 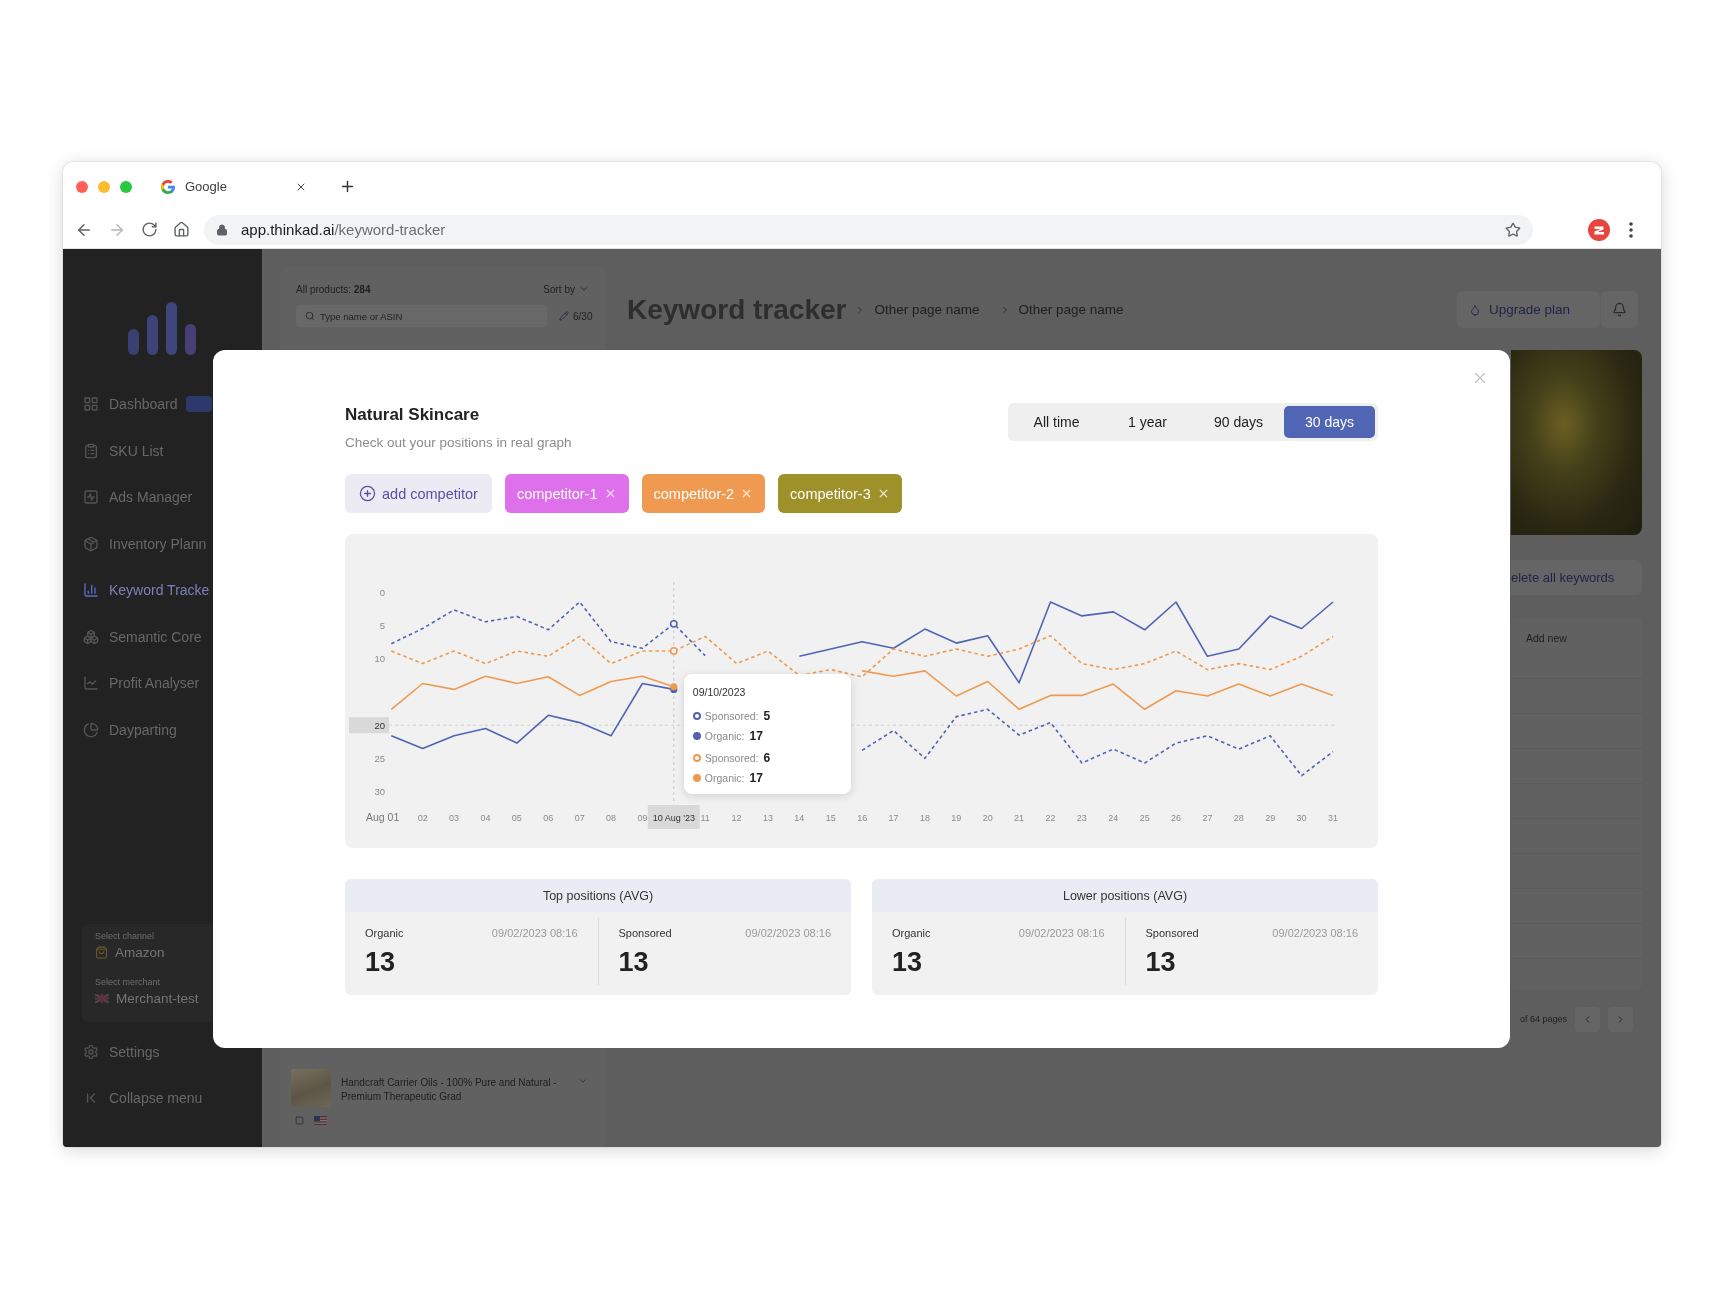 I want to click on x-axis-label: 17, so click(x=893, y=818).